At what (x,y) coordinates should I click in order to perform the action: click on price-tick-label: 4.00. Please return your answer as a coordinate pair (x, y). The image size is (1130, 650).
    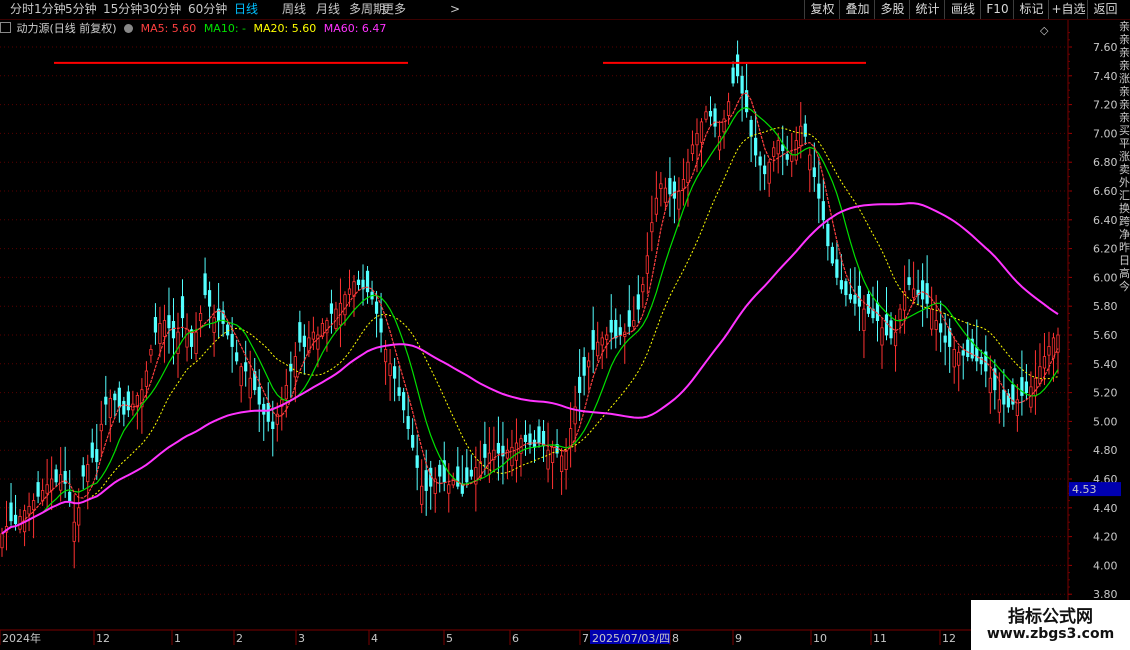
    Looking at the image, I should click on (1105, 565).